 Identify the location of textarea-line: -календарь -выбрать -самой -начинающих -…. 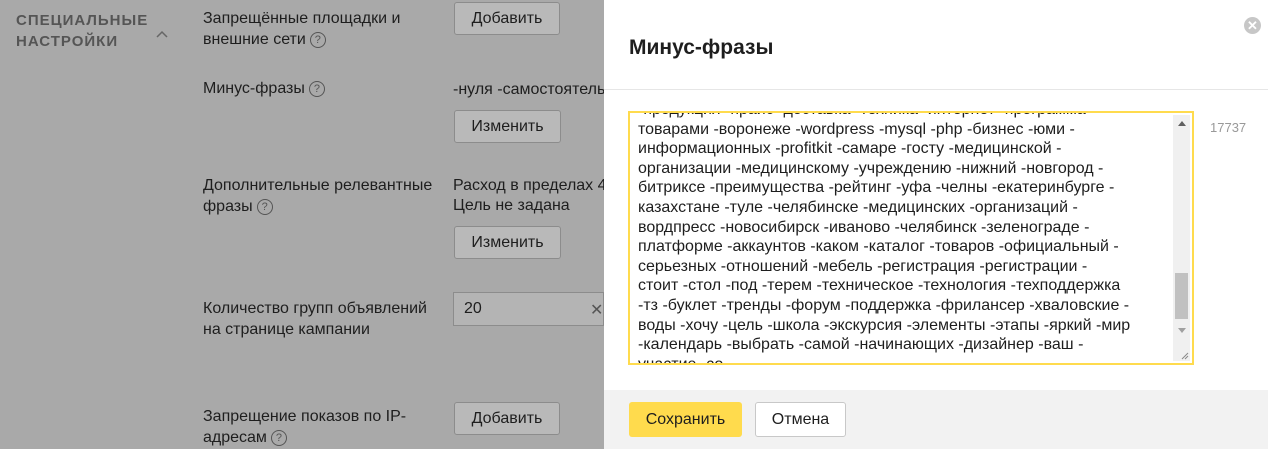
(861, 345).